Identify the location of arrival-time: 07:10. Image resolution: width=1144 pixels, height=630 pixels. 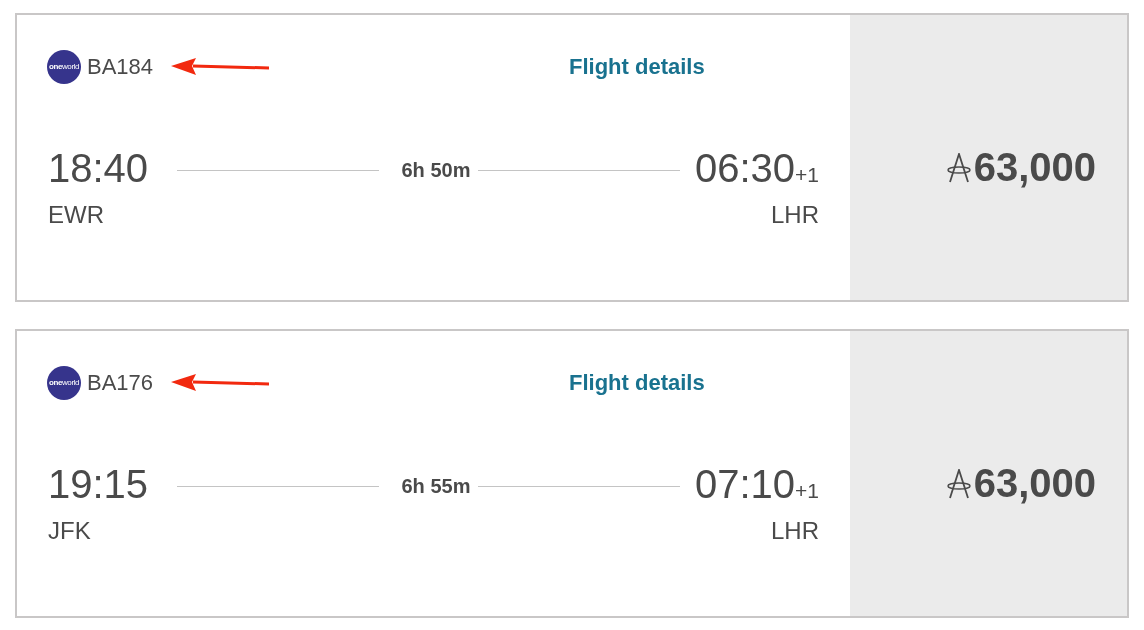
(745, 484).